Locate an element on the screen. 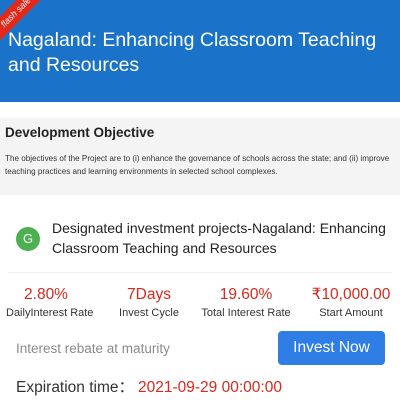  project-avatar-icon: G is located at coordinates (28, 239).